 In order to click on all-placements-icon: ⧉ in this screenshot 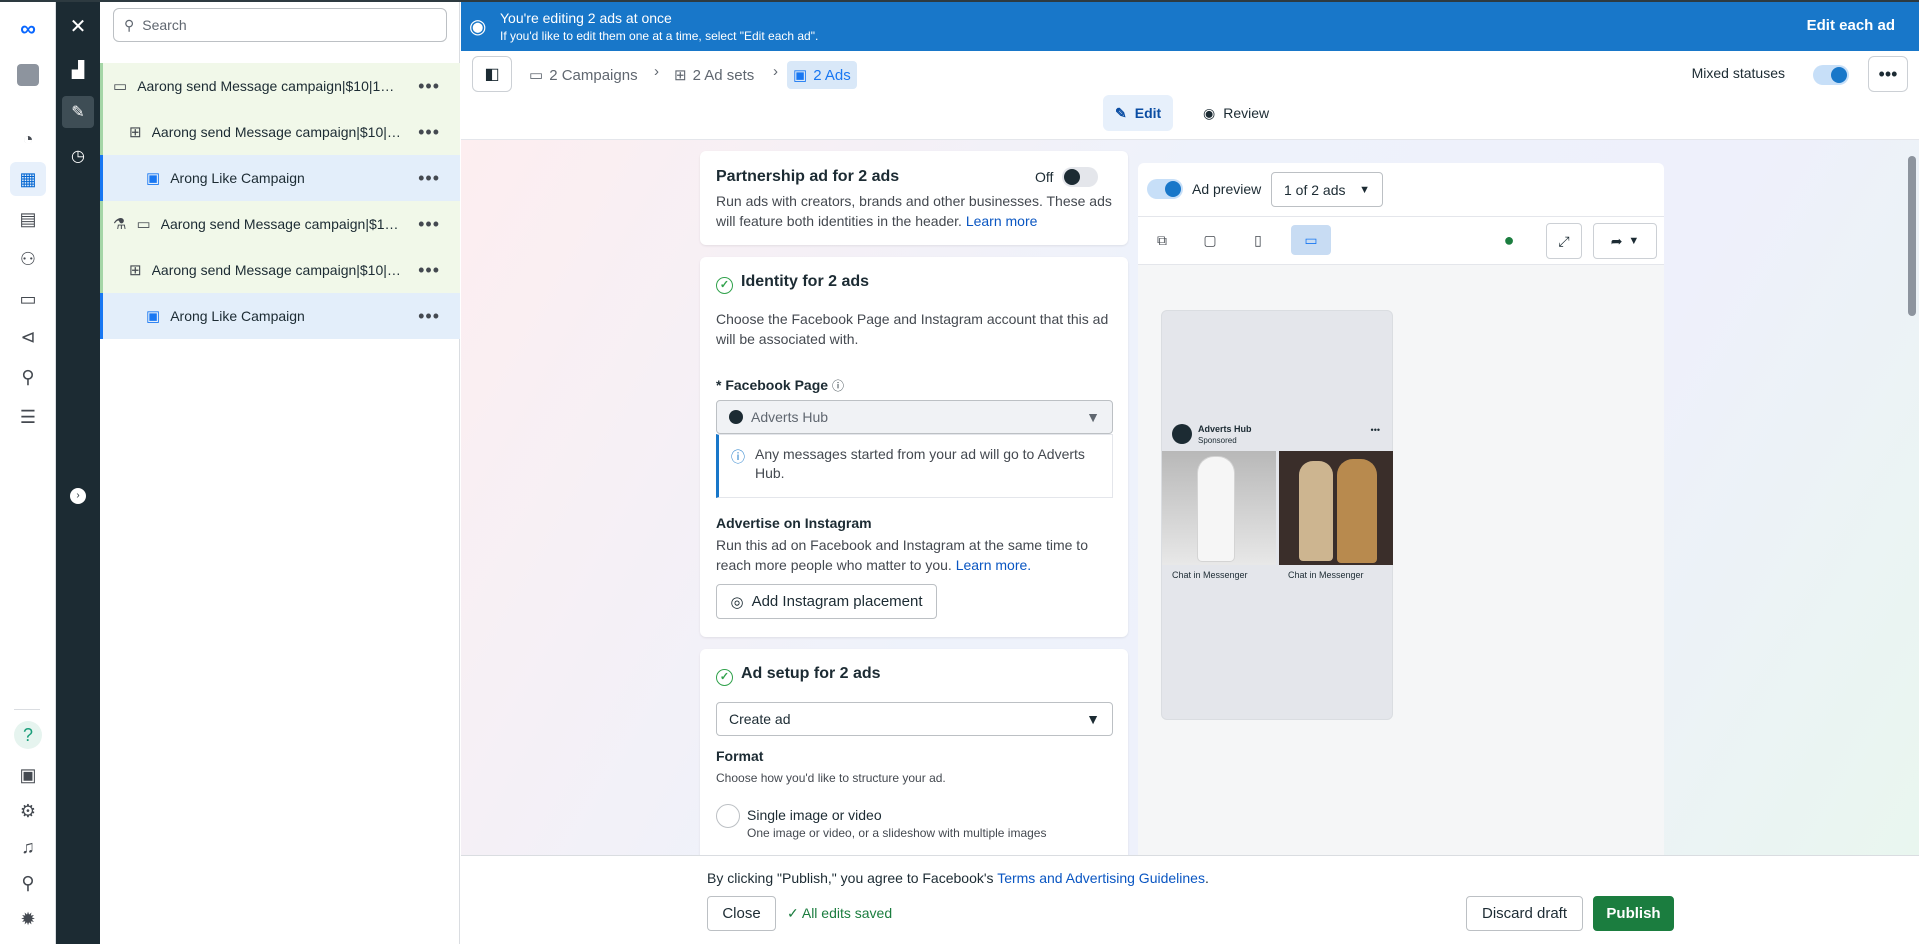, I will do `click(1162, 240)`.